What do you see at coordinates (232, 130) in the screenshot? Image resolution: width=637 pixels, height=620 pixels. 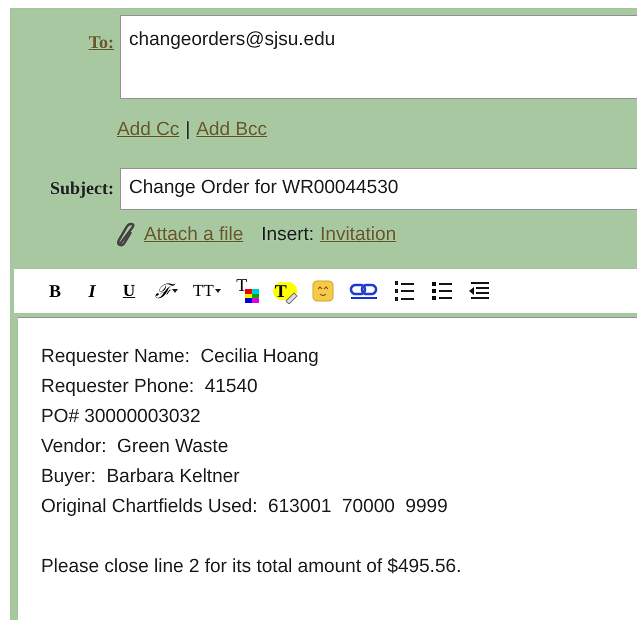 I see `add-bcc-link: Add Bcc` at bounding box center [232, 130].